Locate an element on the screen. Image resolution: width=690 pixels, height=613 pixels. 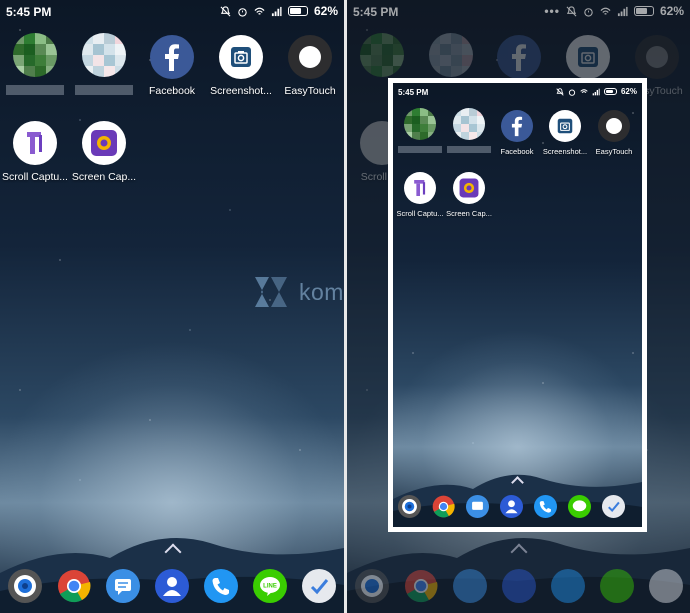
kompiwin-logo-icon is located at coordinates (271, 292).